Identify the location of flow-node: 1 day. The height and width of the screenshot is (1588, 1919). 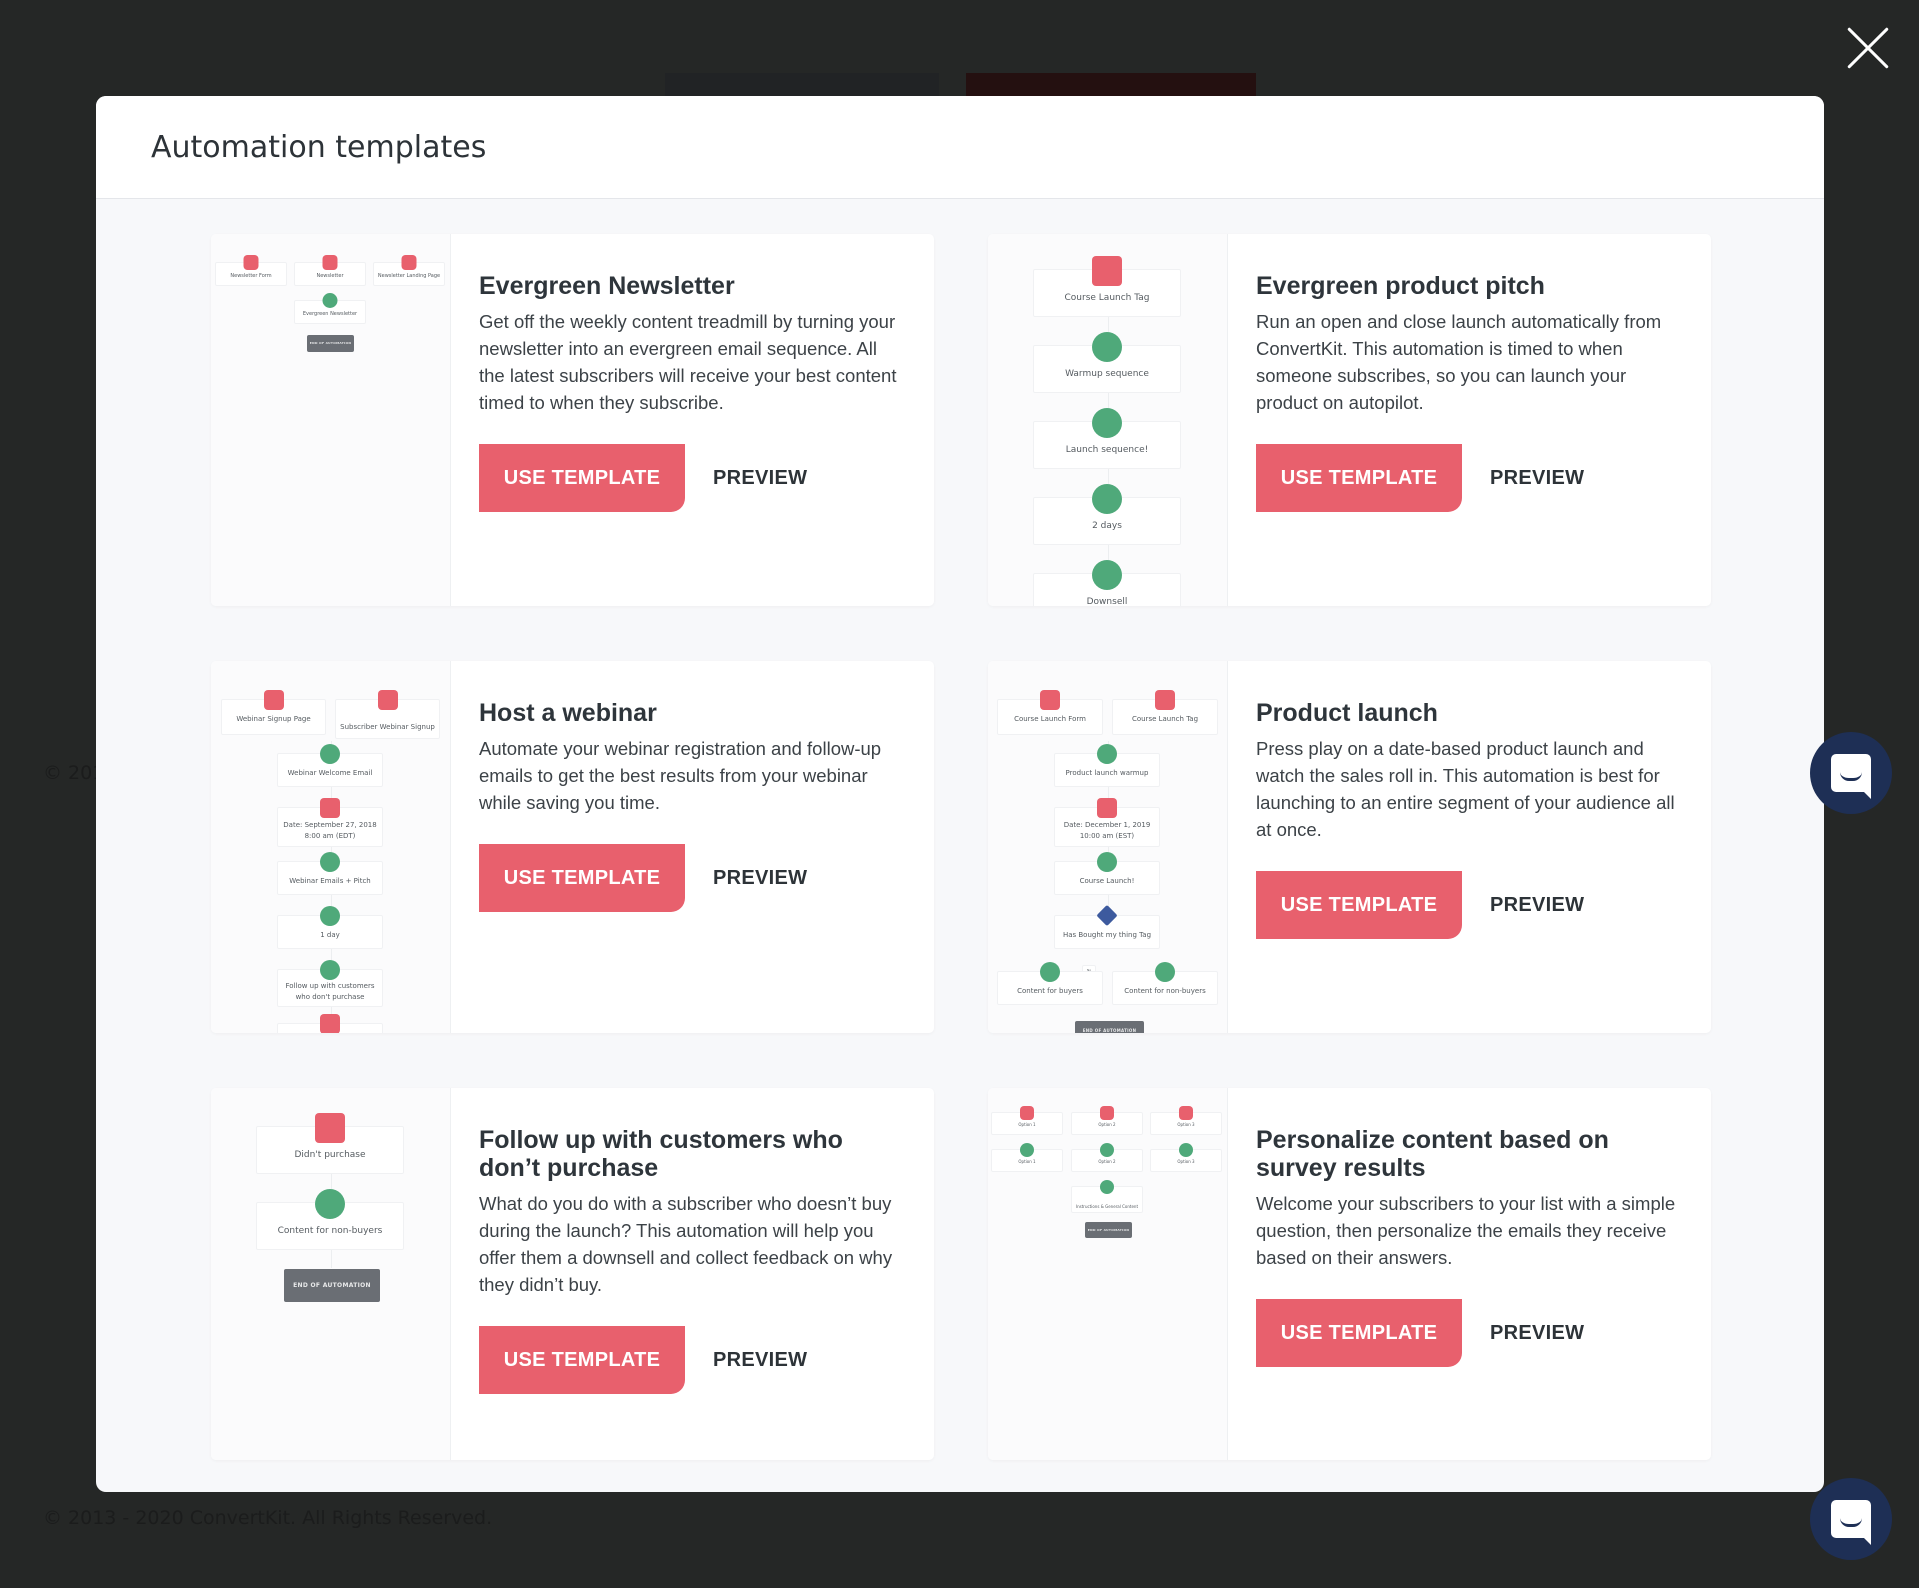
(330, 927).